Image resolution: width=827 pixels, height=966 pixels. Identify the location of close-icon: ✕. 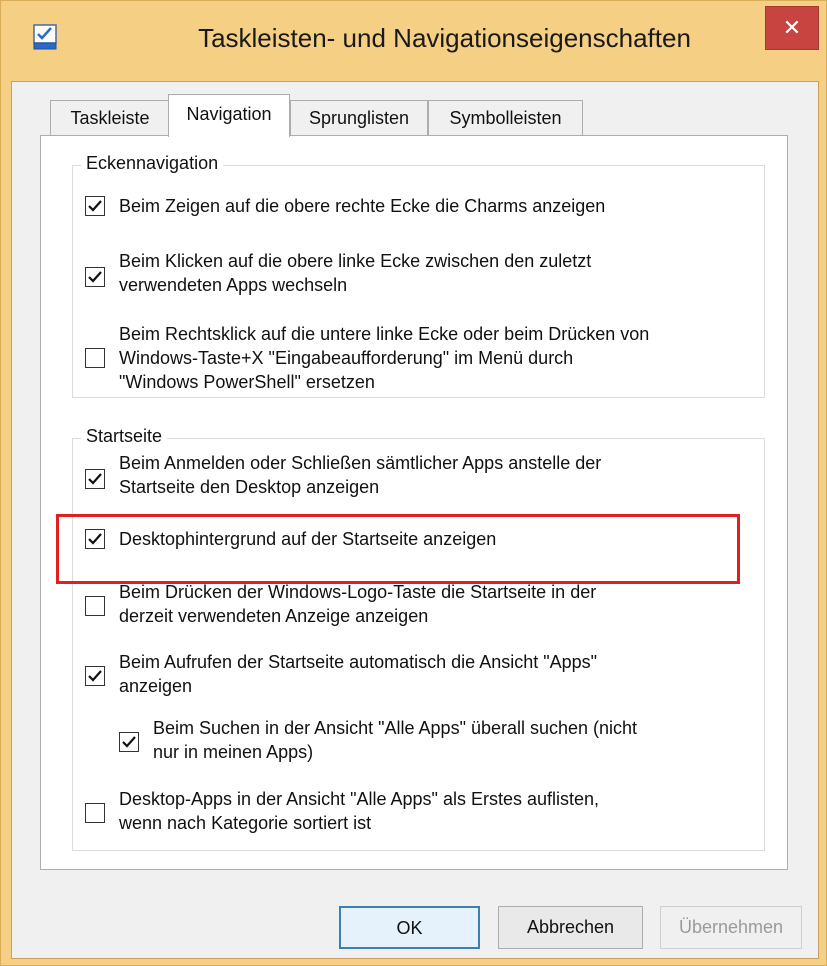
(792, 28).